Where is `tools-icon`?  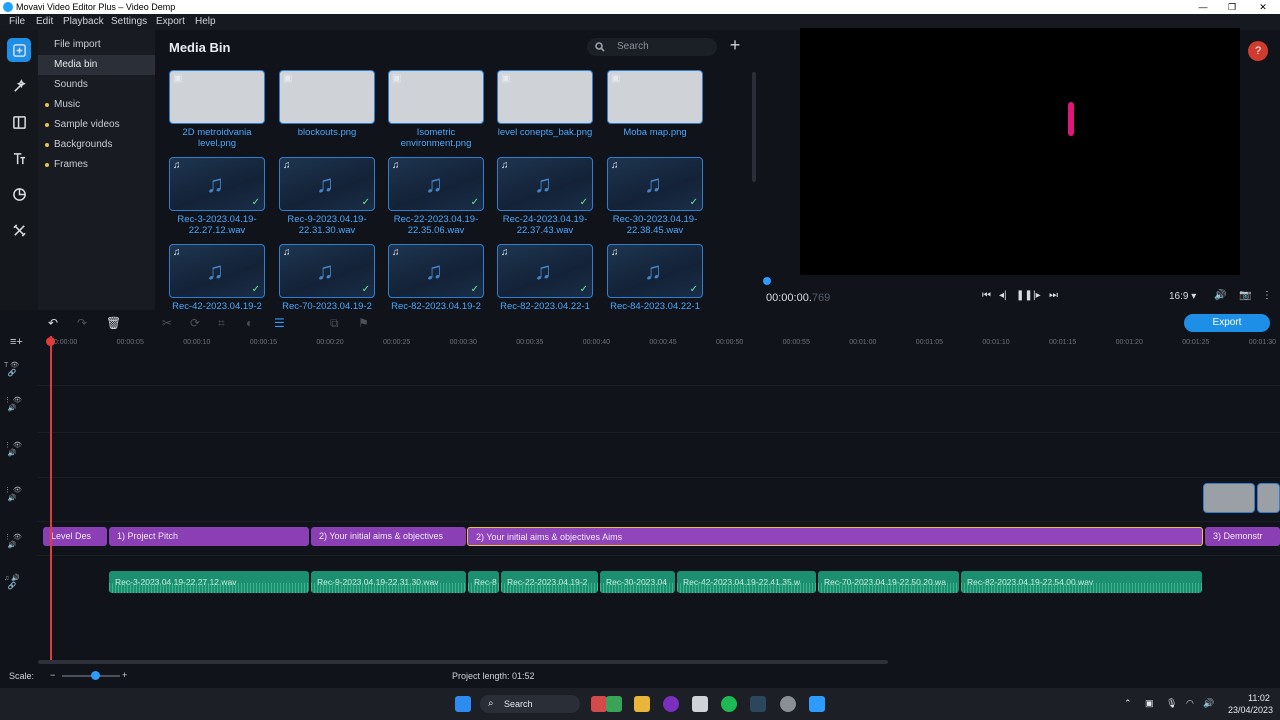
tools-icon is located at coordinates (19, 230).